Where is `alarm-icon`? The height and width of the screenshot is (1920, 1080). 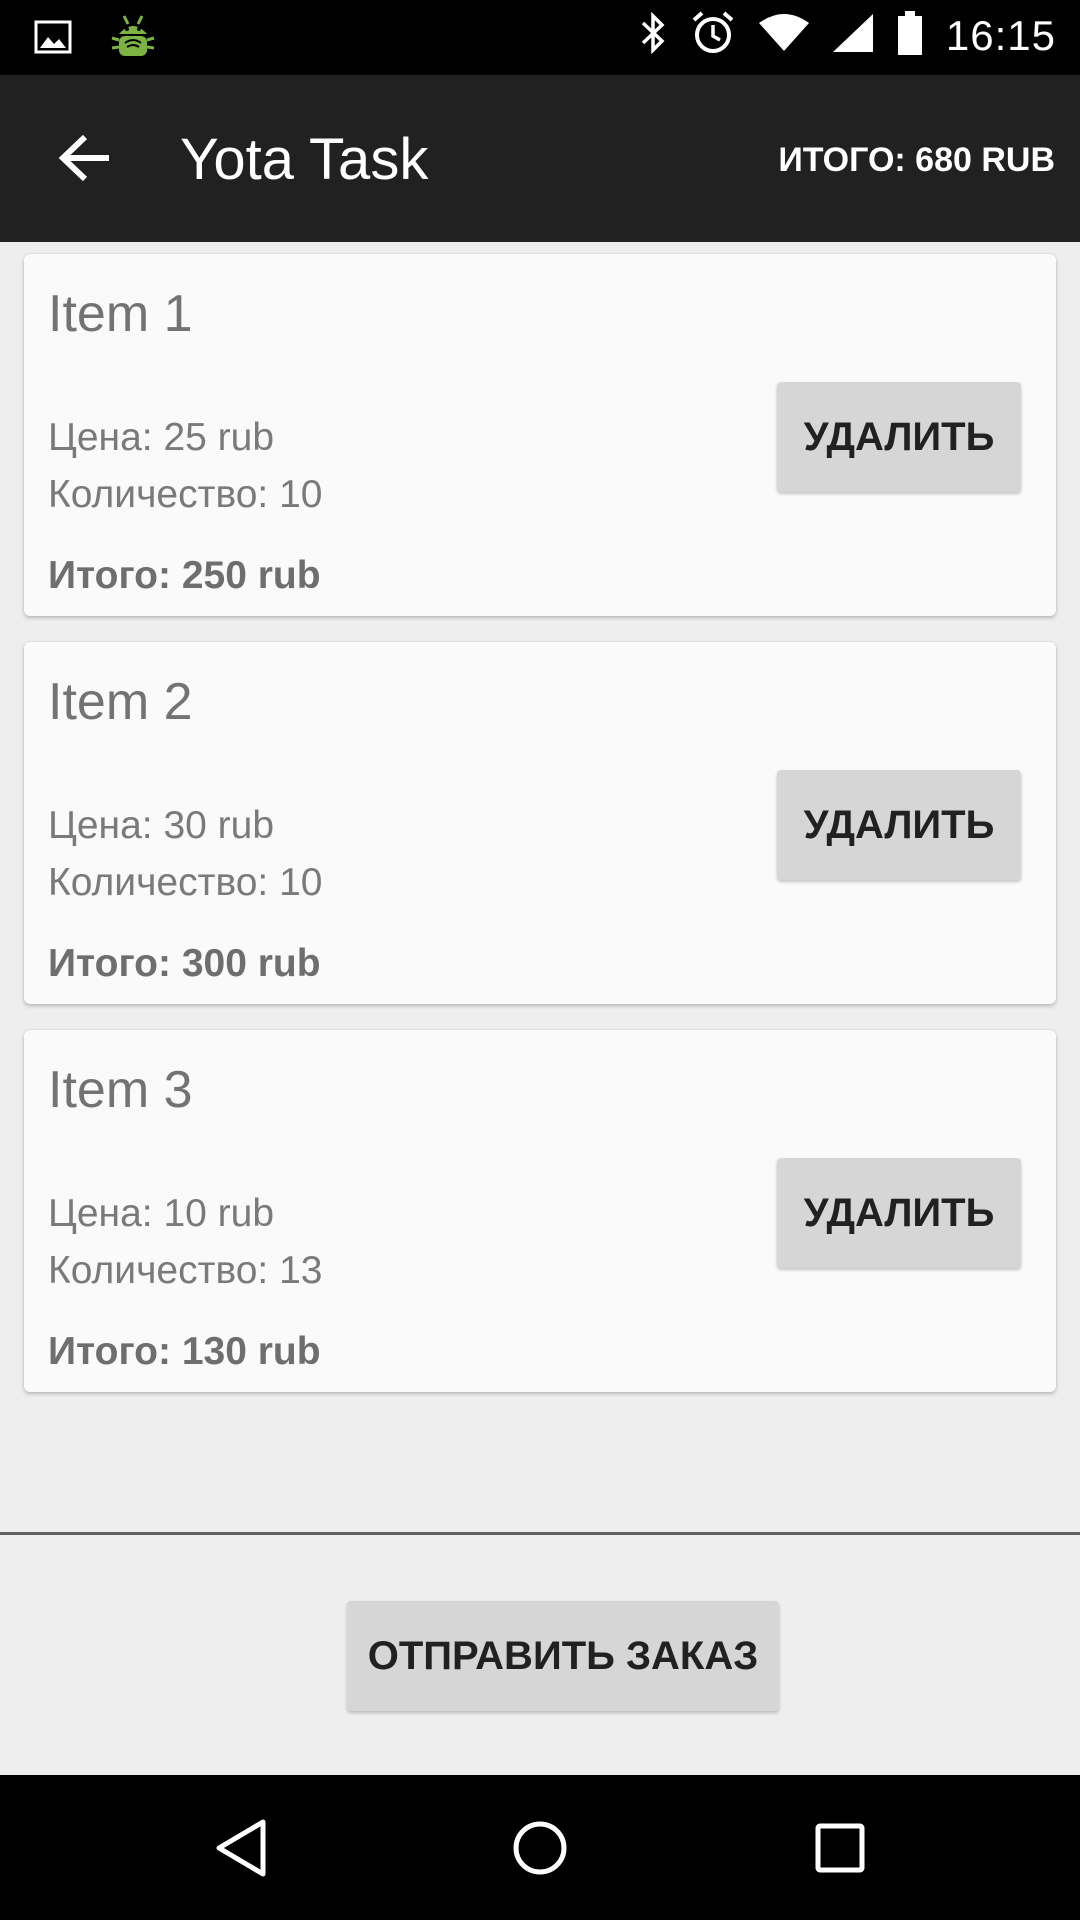
alarm-icon is located at coordinates (713, 35).